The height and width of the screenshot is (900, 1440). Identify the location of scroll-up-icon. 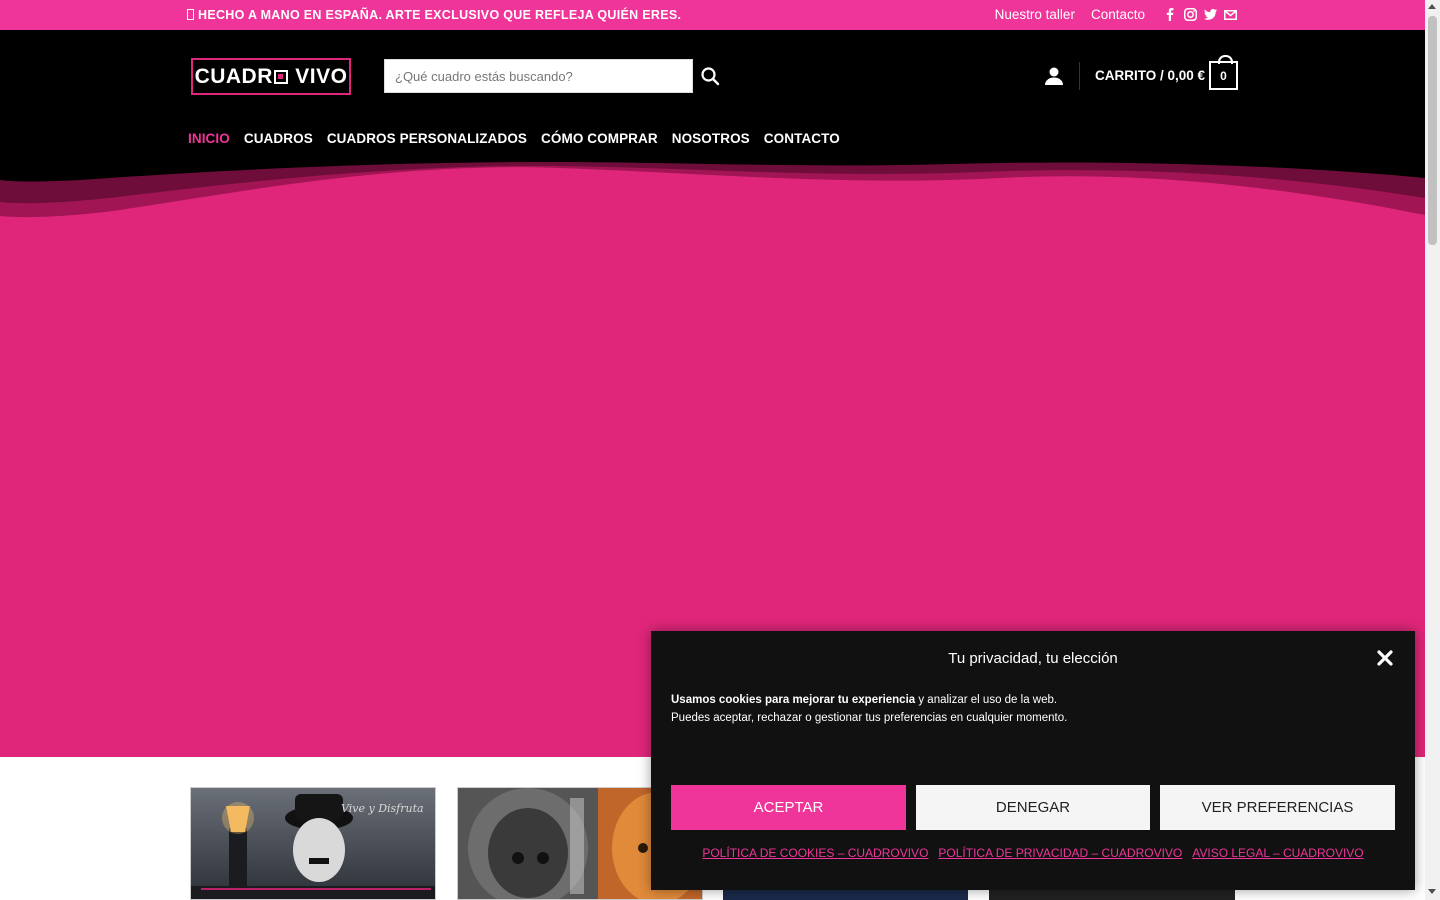
(1432, 6).